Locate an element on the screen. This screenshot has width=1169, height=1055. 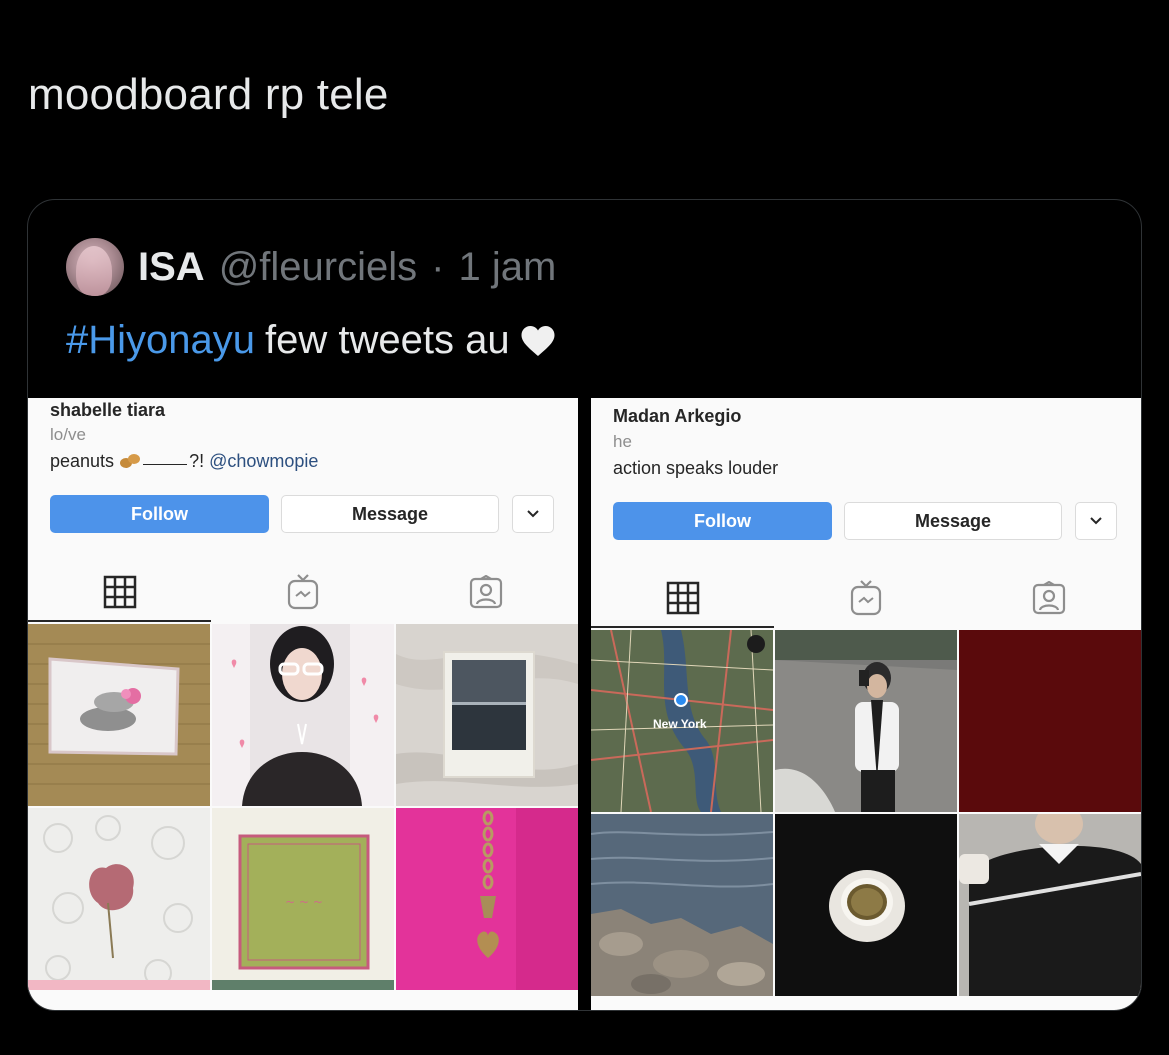
avatar is located at coordinates (95, 267).